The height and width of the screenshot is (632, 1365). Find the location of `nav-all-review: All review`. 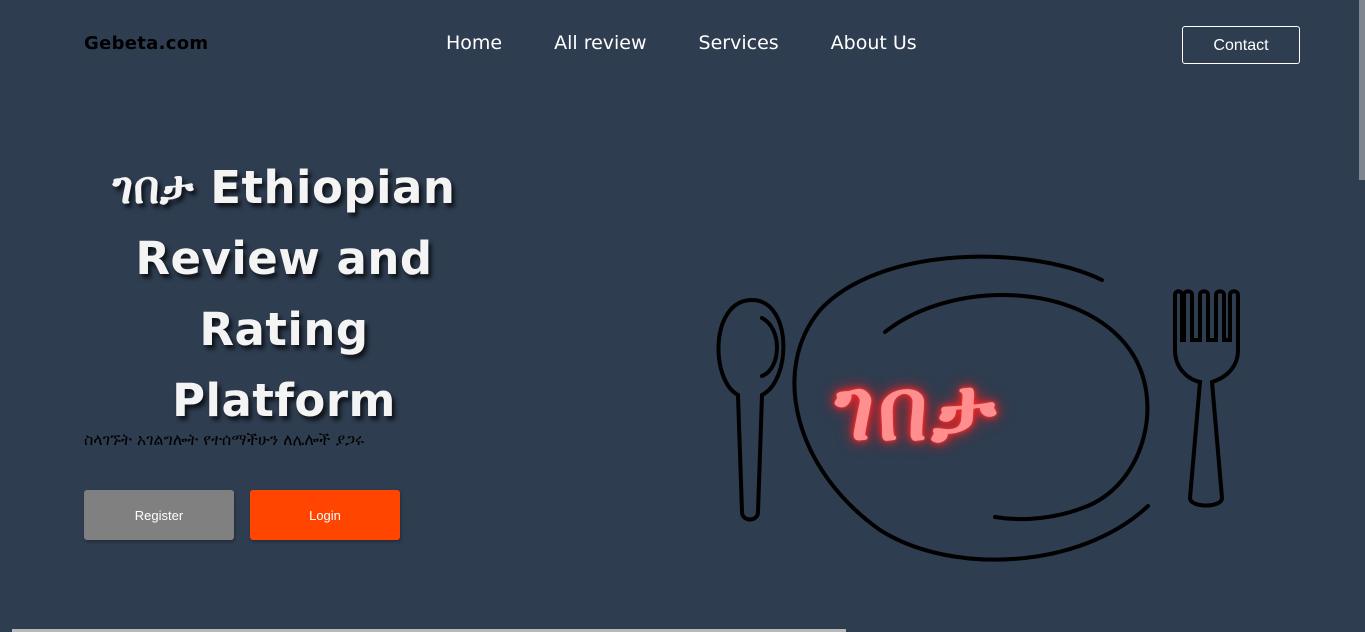

nav-all-review: All review is located at coordinates (600, 43).